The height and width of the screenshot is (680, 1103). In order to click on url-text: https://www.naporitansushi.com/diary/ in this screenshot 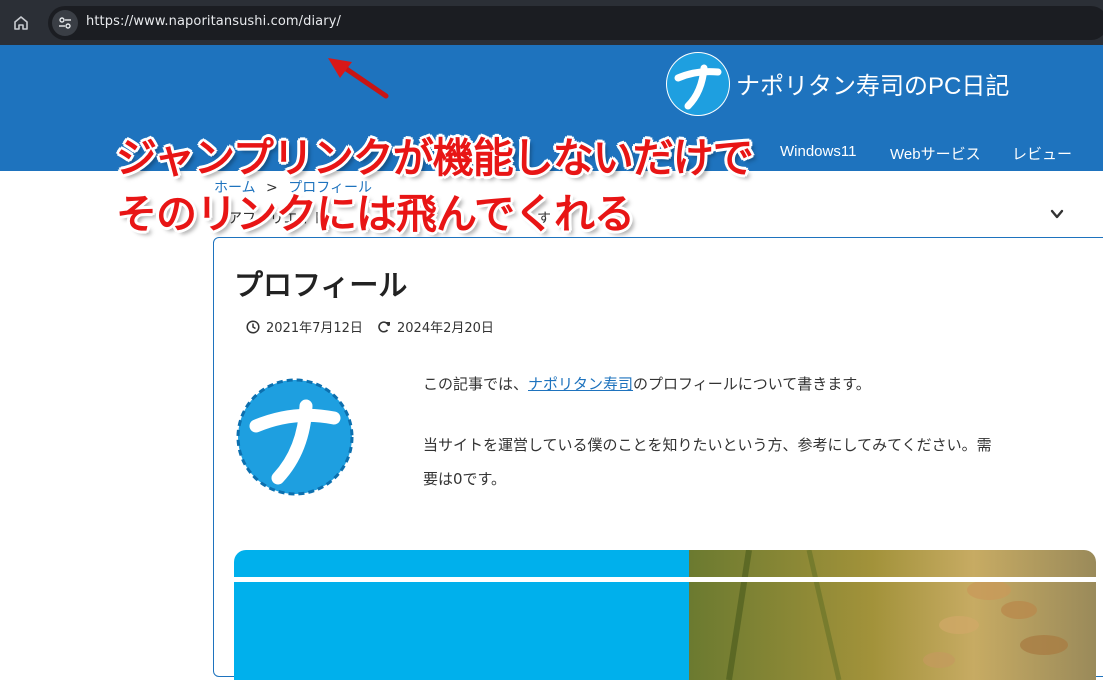, I will do `click(213, 21)`.